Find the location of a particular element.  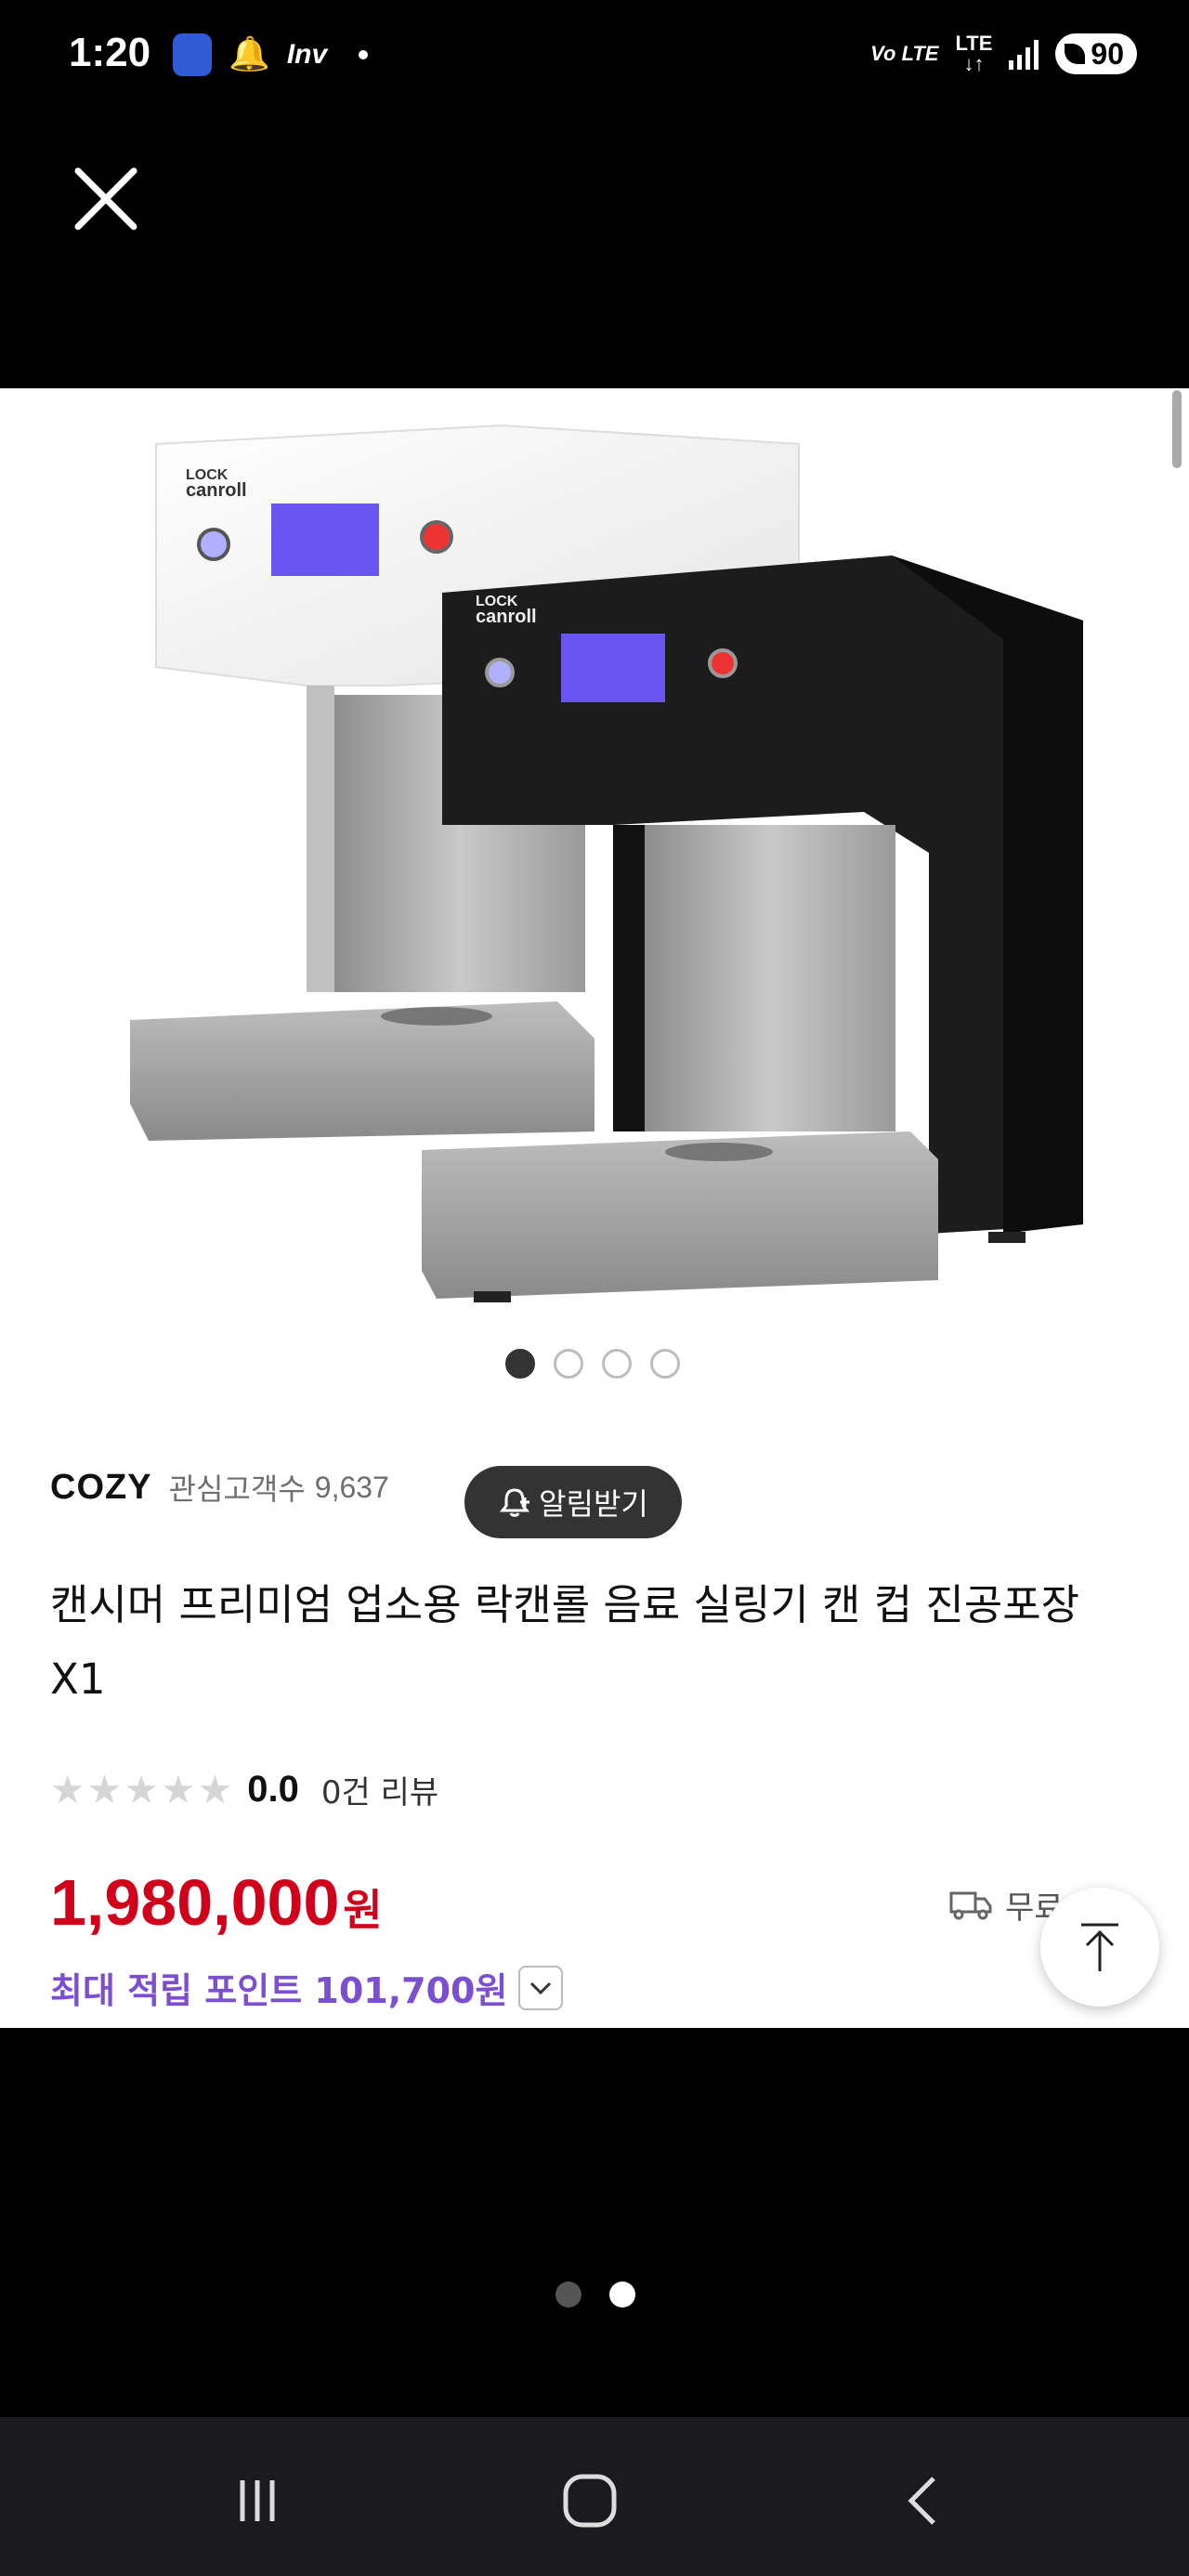

rating-score: 0.0 is located at coordinates (273, 1789).